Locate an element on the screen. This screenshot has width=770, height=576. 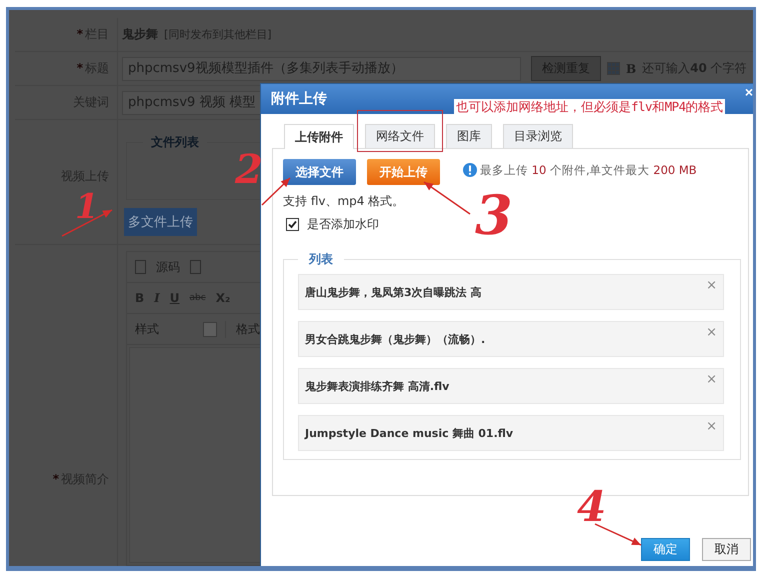
annotation-number: 3 is located at coordinates (494, 215).